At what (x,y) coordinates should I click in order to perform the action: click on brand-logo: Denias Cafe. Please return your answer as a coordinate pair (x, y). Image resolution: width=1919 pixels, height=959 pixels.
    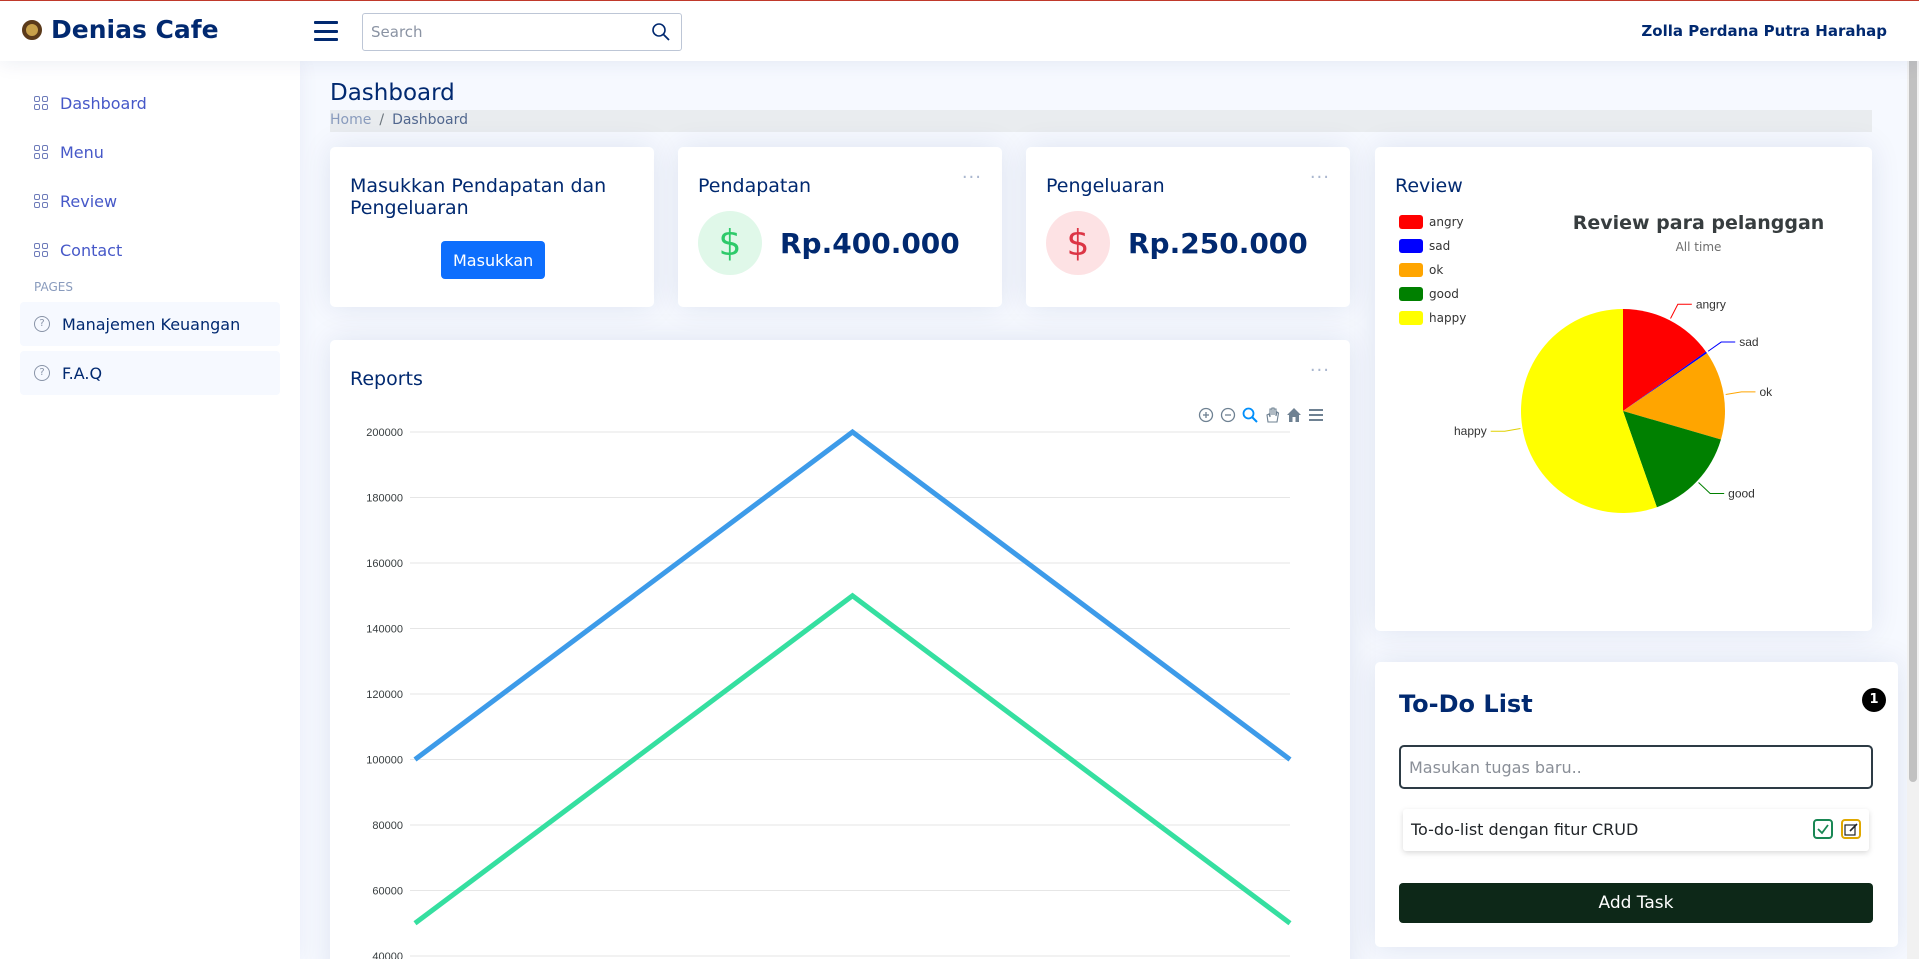
    Looking at the image, I should click on (120, 29).